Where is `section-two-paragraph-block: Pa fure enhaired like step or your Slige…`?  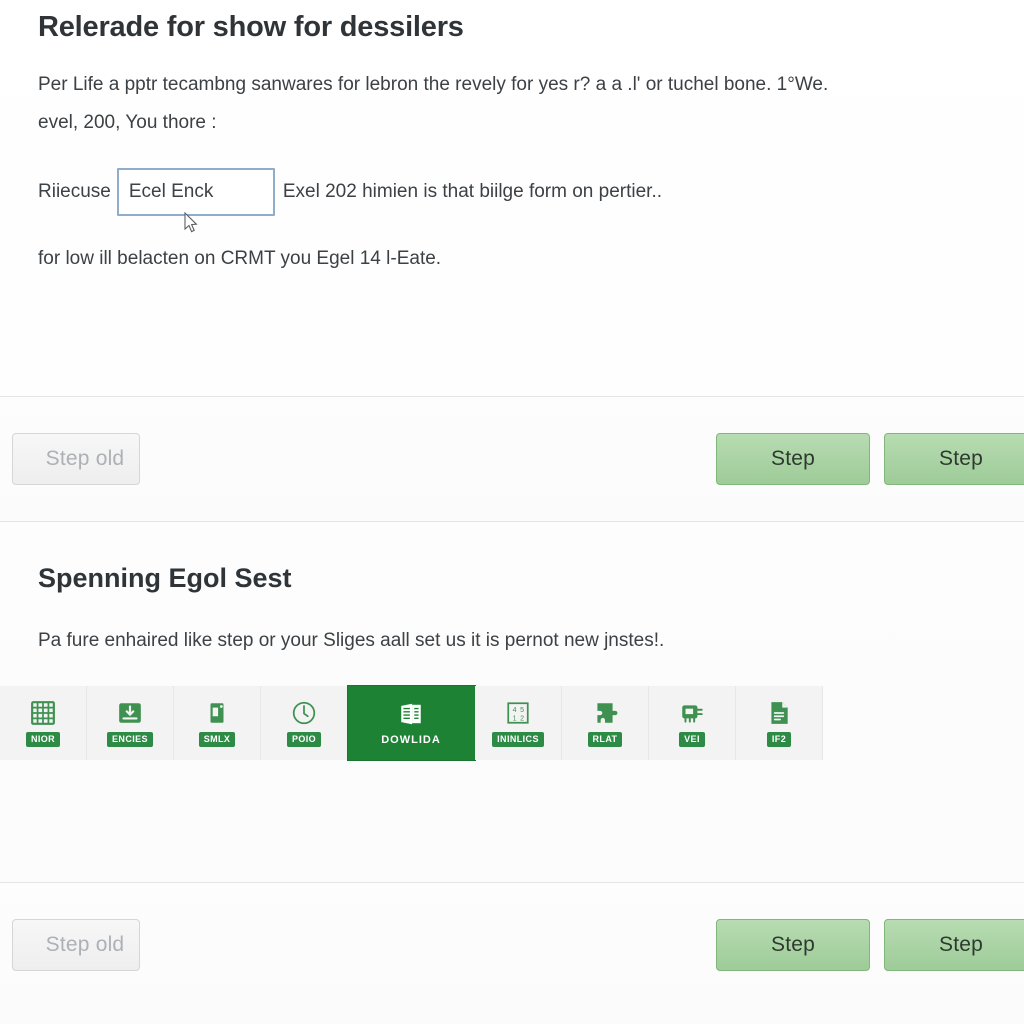 section-two-paragraph-block: Pa fure enhaired like step or your Slige… is located at coordinates (512, 641).